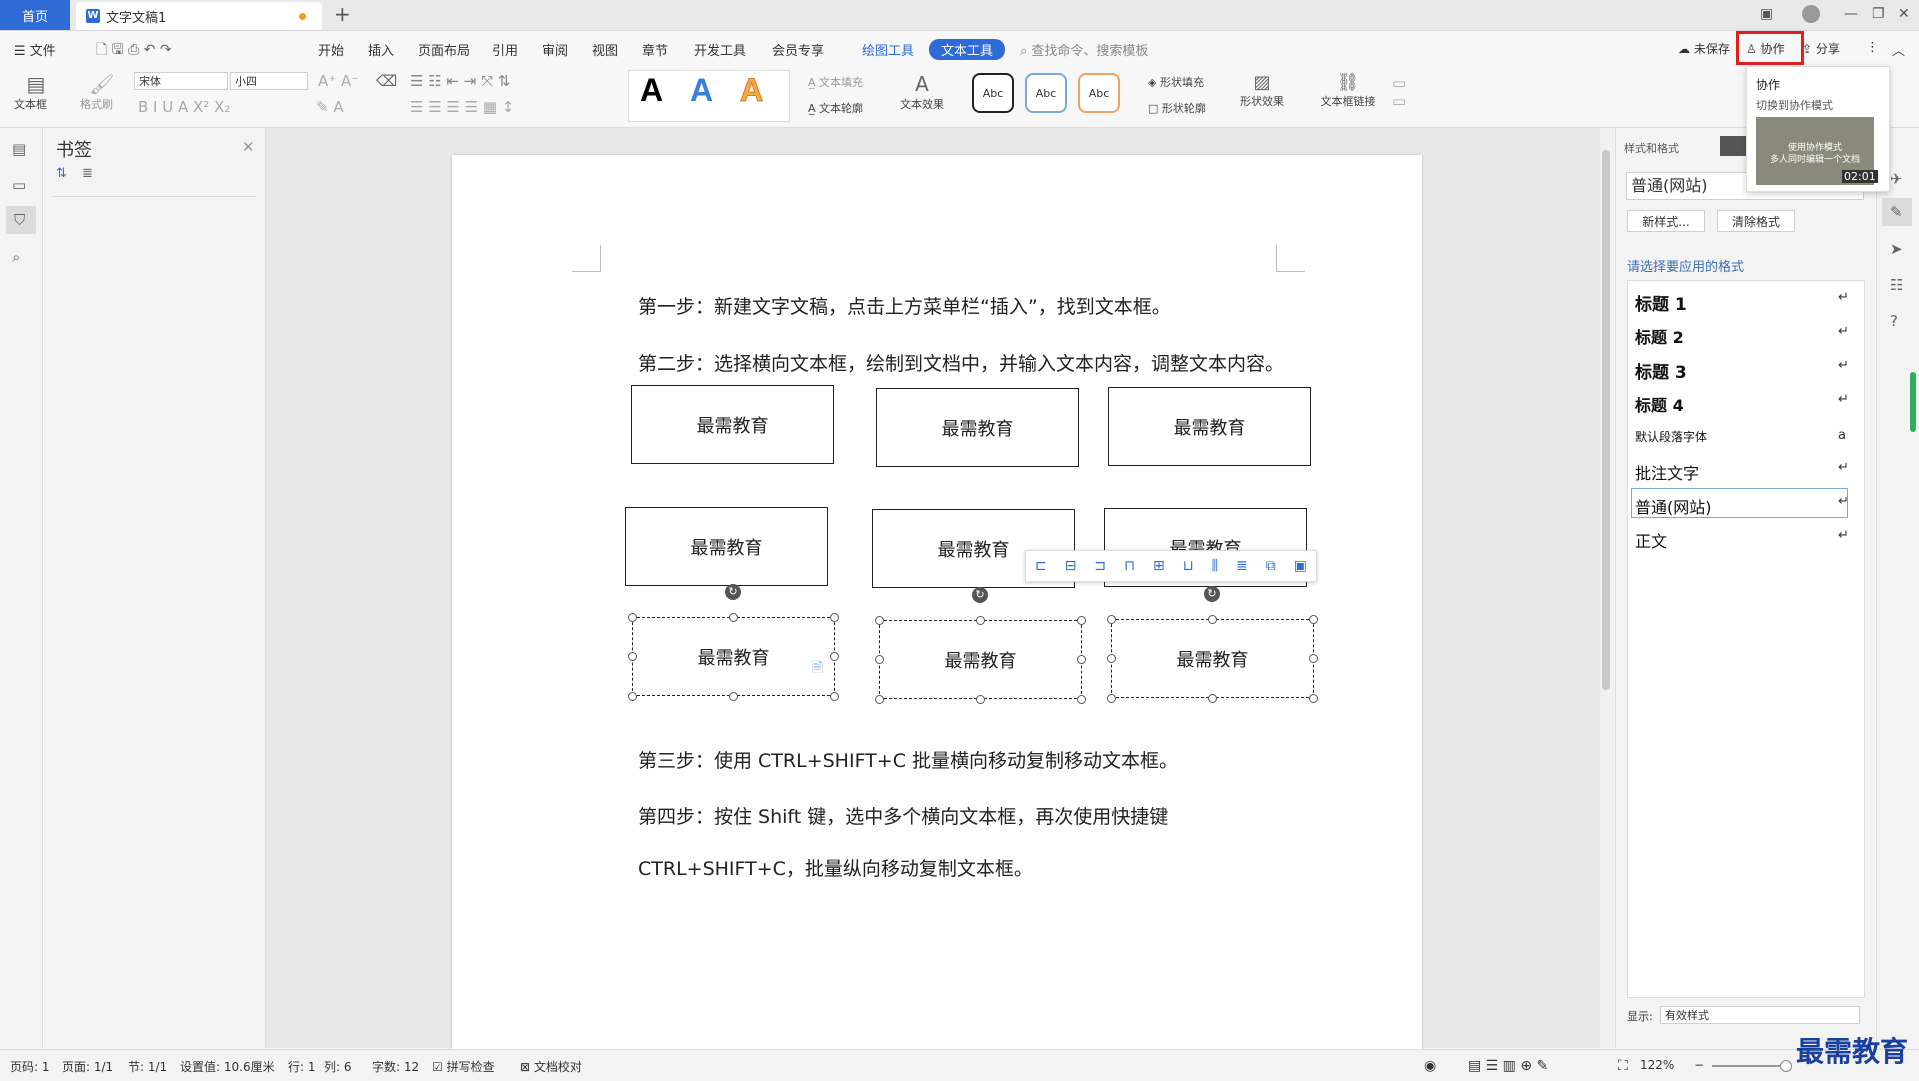 The width and height of the screenshot is (1919, 1081). What do you see at coordinates (1704, 48) in the screenshot?
I see `unsaved-status: ☁ 未保存` at bounding box center [1704, 48].